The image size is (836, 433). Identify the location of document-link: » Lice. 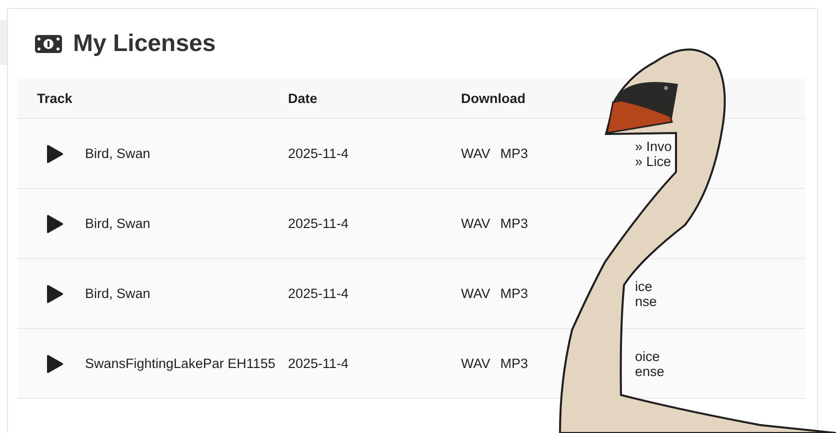
(653, 161).